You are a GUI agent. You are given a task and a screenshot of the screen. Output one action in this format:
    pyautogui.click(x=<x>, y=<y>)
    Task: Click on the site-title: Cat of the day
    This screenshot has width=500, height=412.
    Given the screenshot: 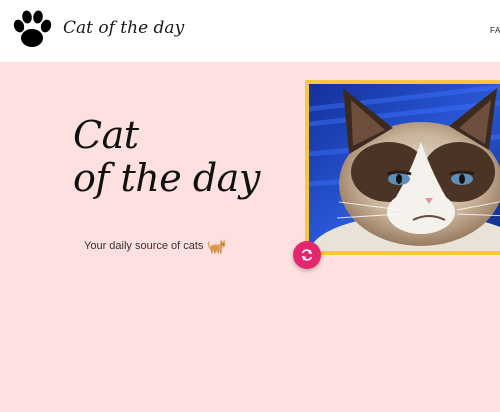 What is the action you would take?
    pyautogui.click(x=123, y=28)
    